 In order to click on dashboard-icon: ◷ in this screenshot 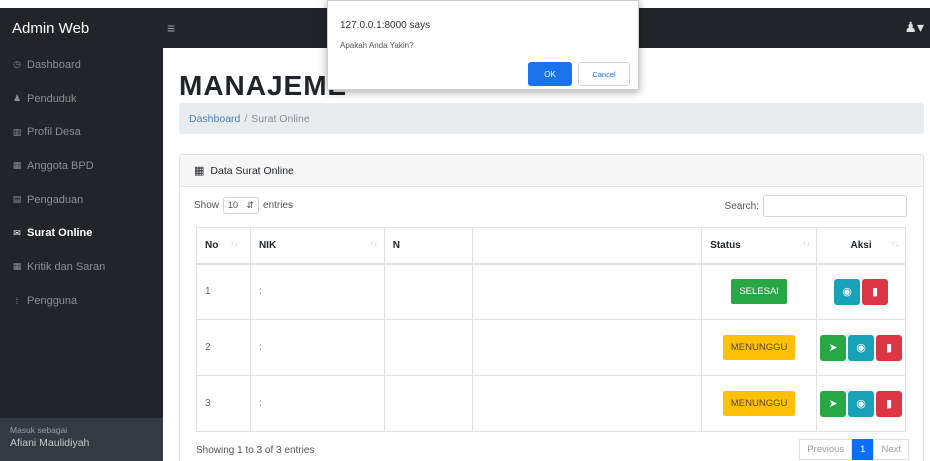, I will do `click(17, 64)`.